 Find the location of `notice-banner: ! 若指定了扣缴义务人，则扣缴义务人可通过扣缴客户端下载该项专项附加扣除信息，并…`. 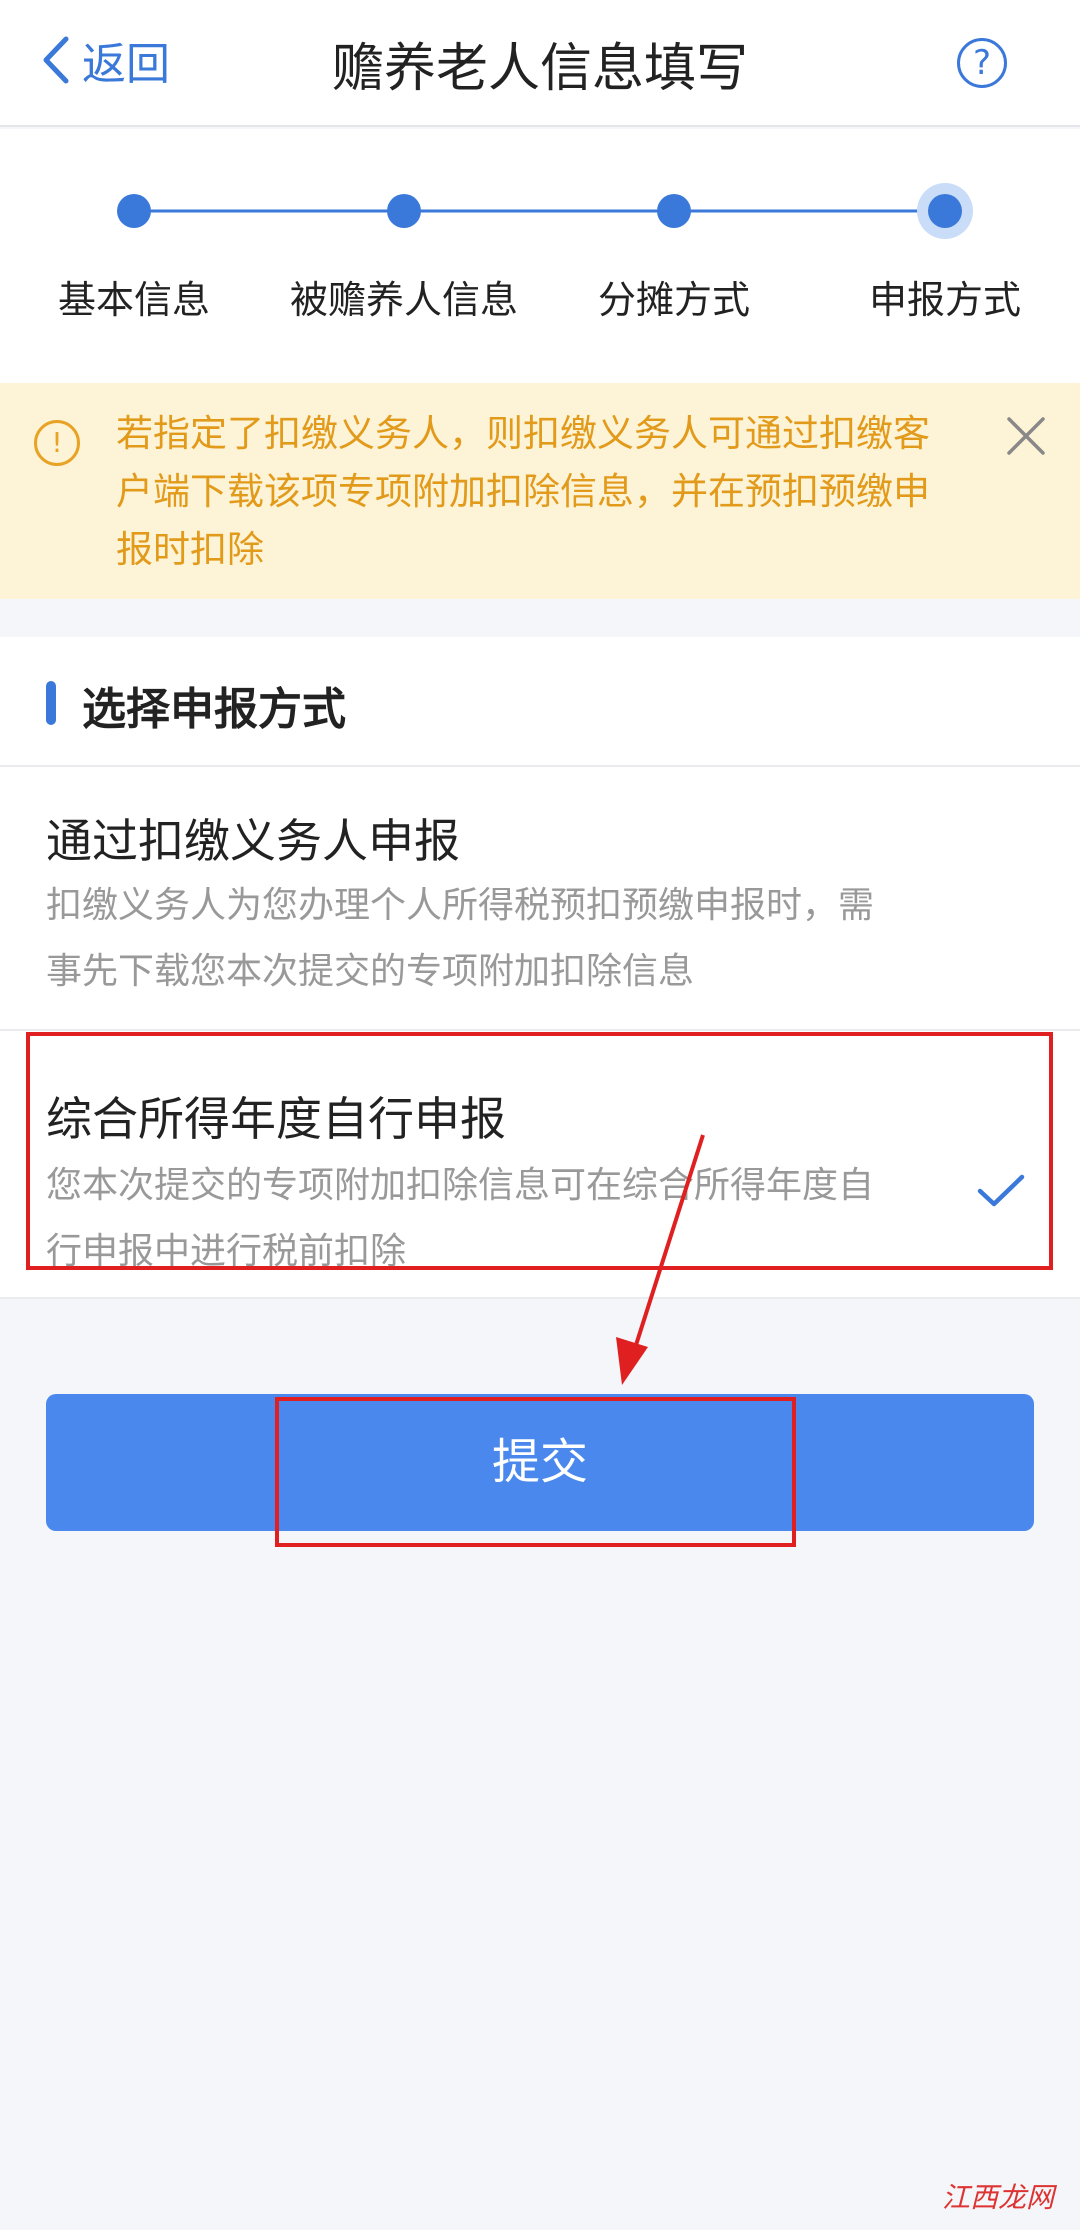

notice-banner: ! 若指定了扣缴义务人，则扣缴义务人可通过扣缴客户端下载该项专项附加扣除信息，并… is located at coordinates (540, 491).